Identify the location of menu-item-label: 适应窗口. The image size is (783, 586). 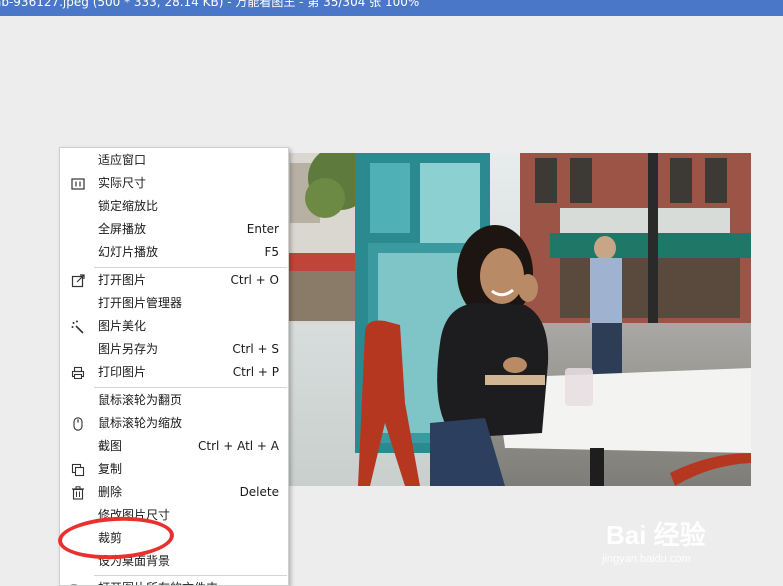
(122, 160).